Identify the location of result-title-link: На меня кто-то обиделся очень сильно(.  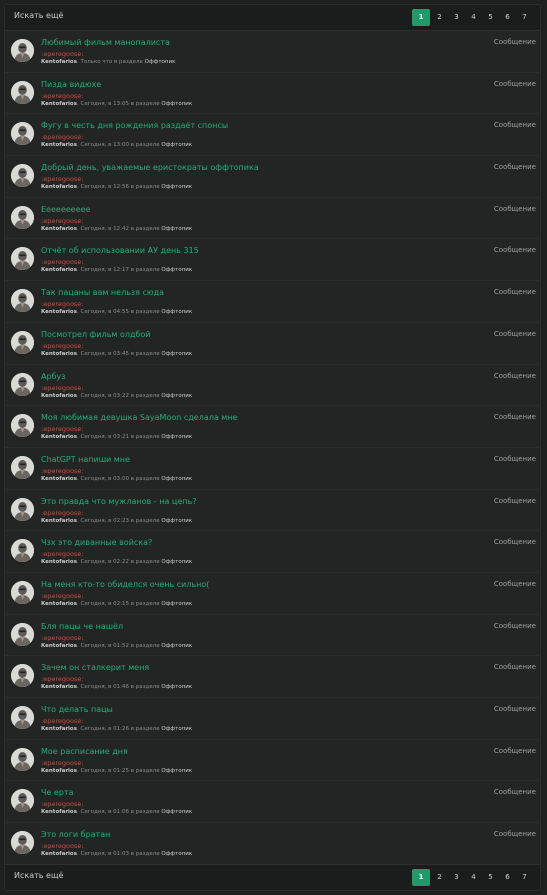
(125, 584).